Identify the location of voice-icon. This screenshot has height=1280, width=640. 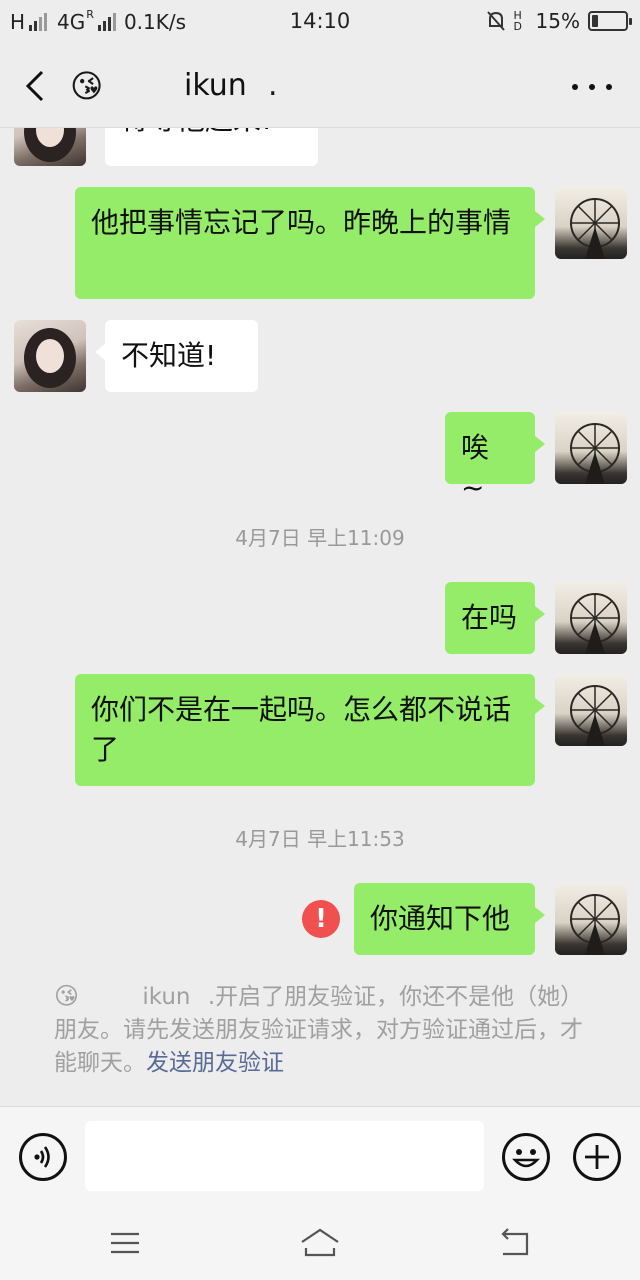
(42, 1157).